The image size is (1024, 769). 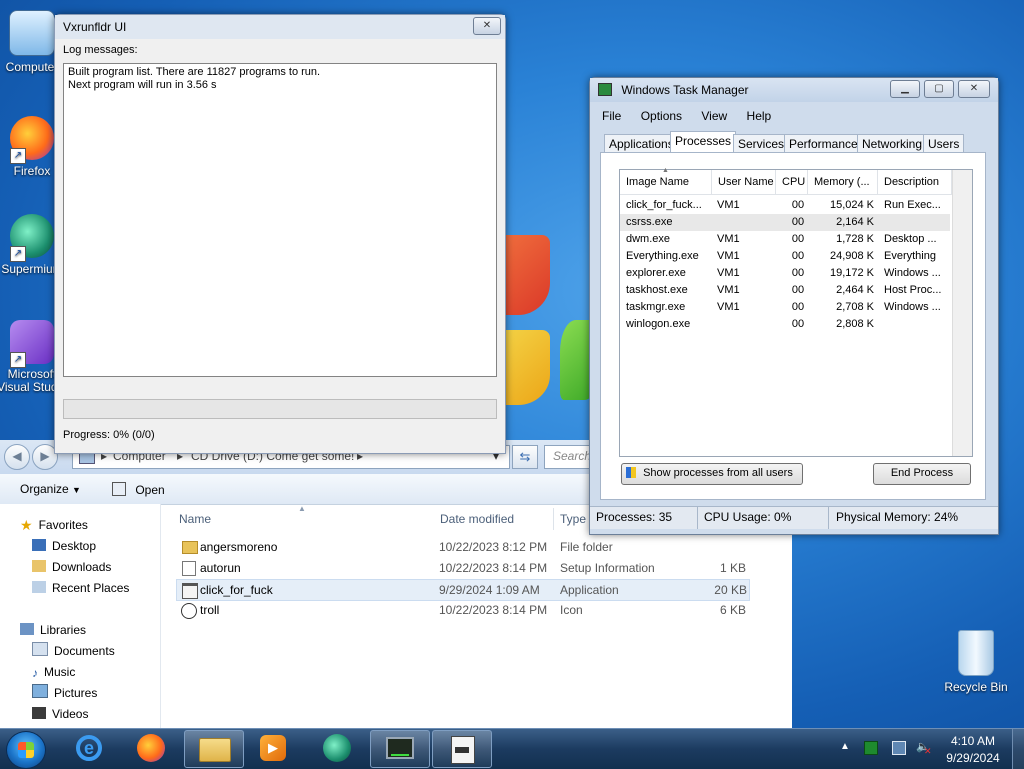 I want to click on nav-downloads: Downloads, so click(x=71, y=567).